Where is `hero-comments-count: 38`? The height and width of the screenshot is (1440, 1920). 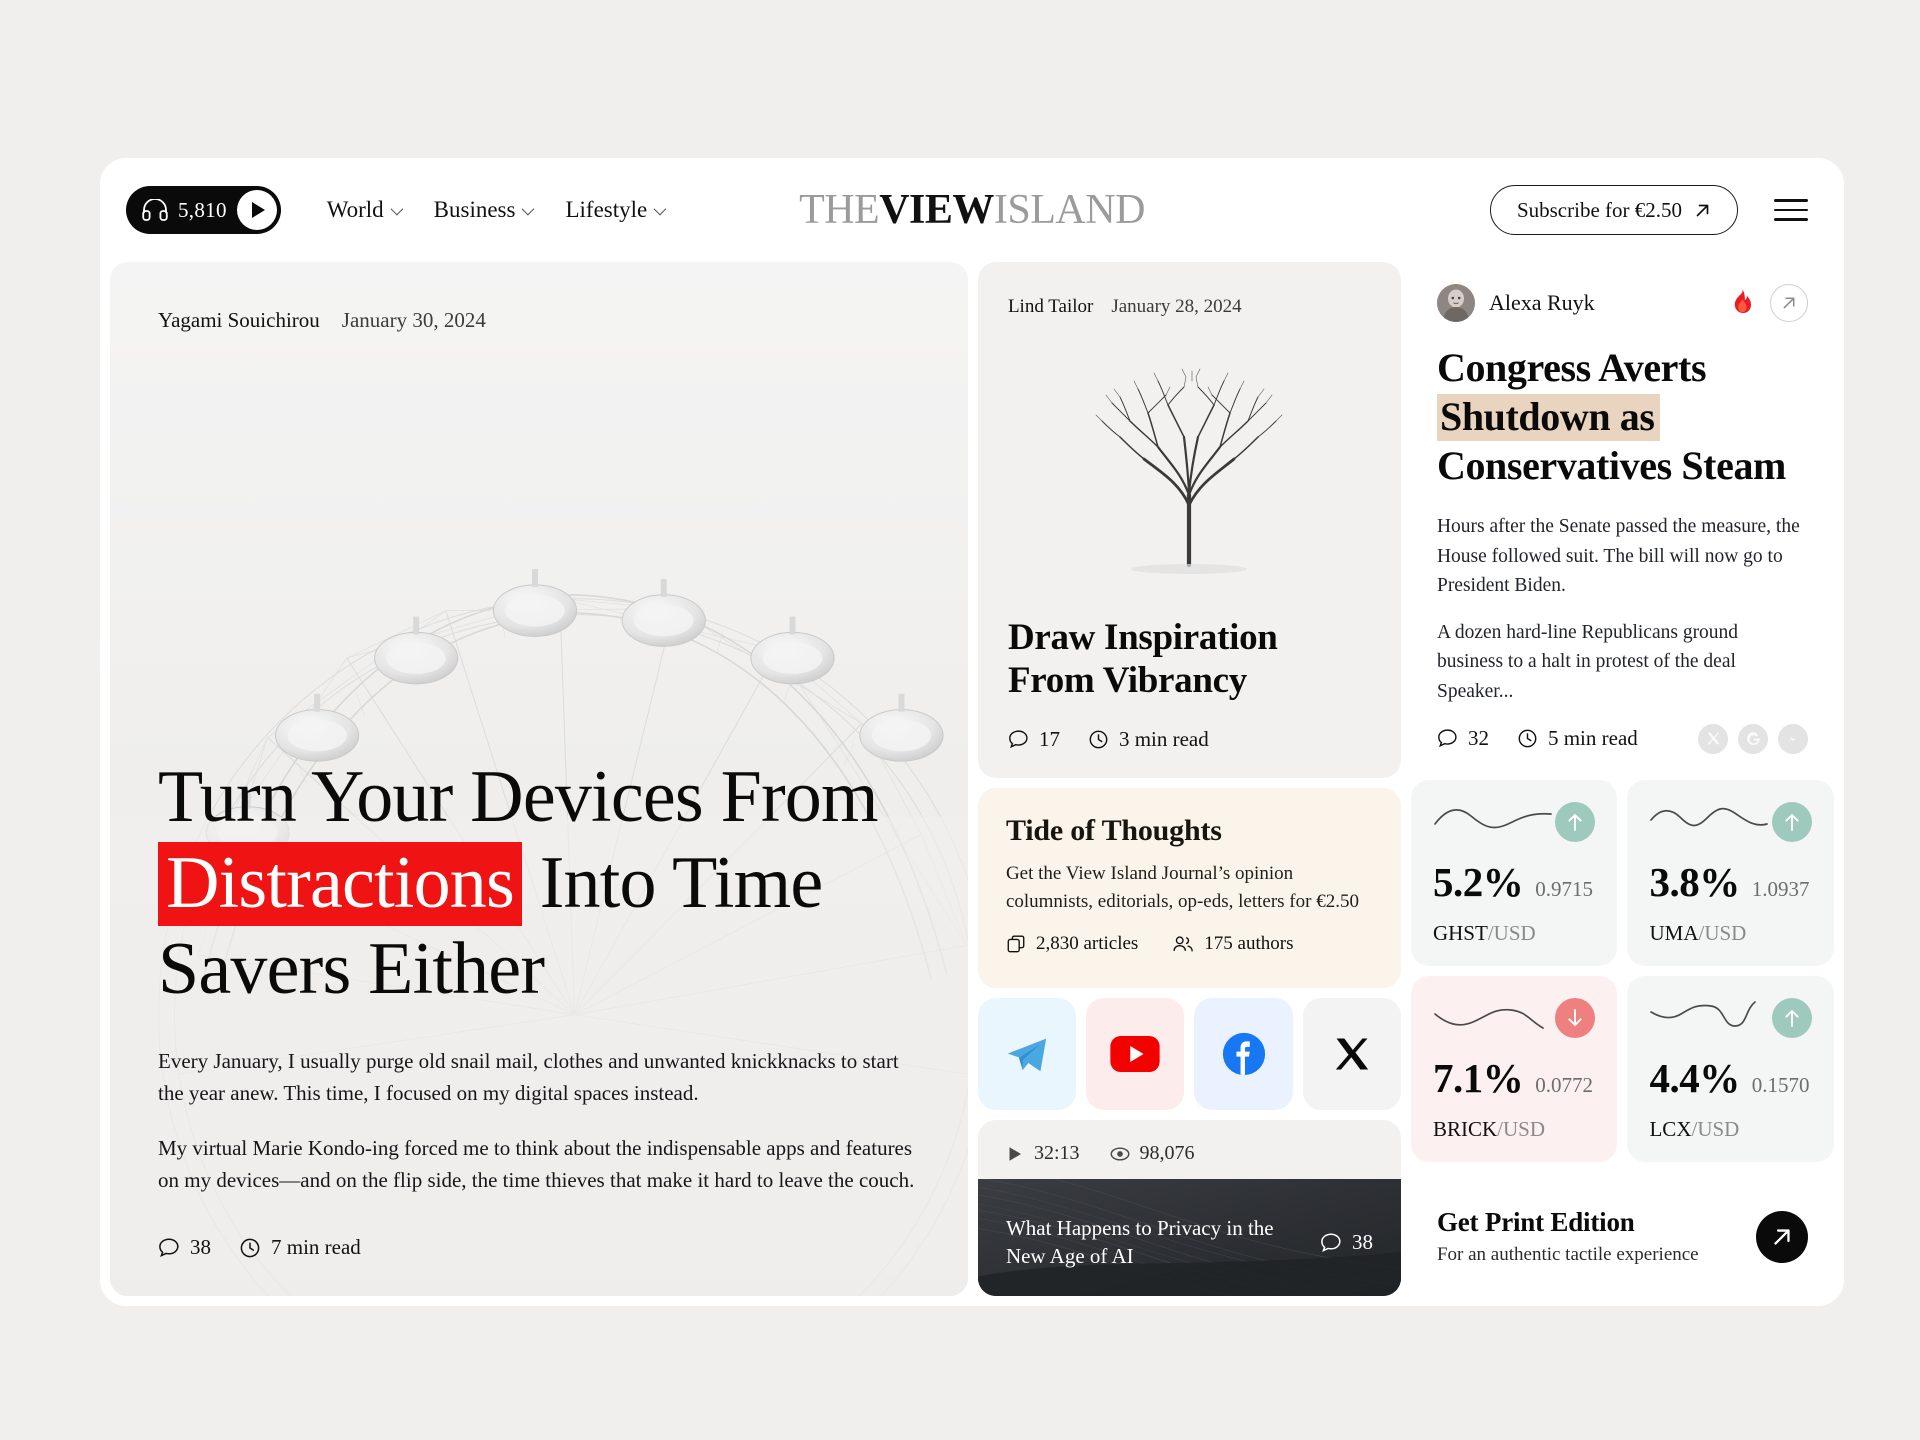 hero-comments-count: 38 is located at coordinates (200, 1247).